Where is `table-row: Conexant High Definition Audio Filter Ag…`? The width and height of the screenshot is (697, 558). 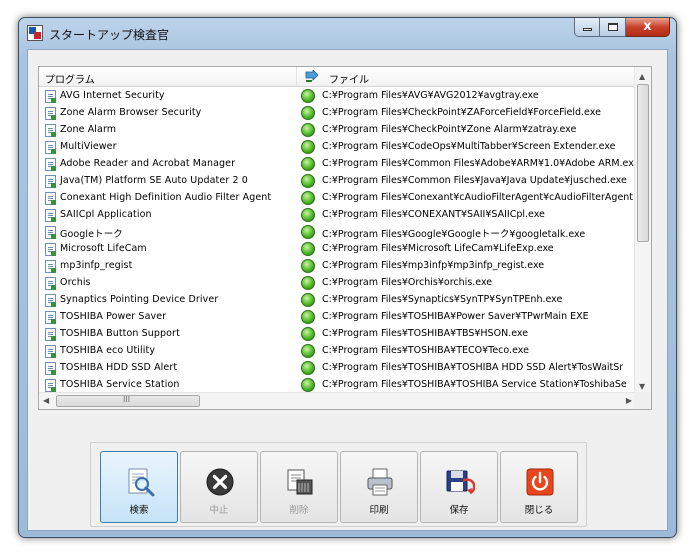 table-row: Conexant High Definition Audio Filter Ag… is located at coordinates (337, 198).